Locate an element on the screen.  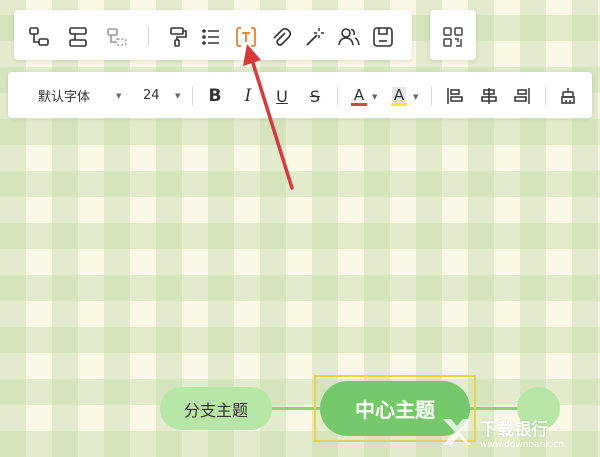
annotation-arrow is located at coordinates (268, 117).